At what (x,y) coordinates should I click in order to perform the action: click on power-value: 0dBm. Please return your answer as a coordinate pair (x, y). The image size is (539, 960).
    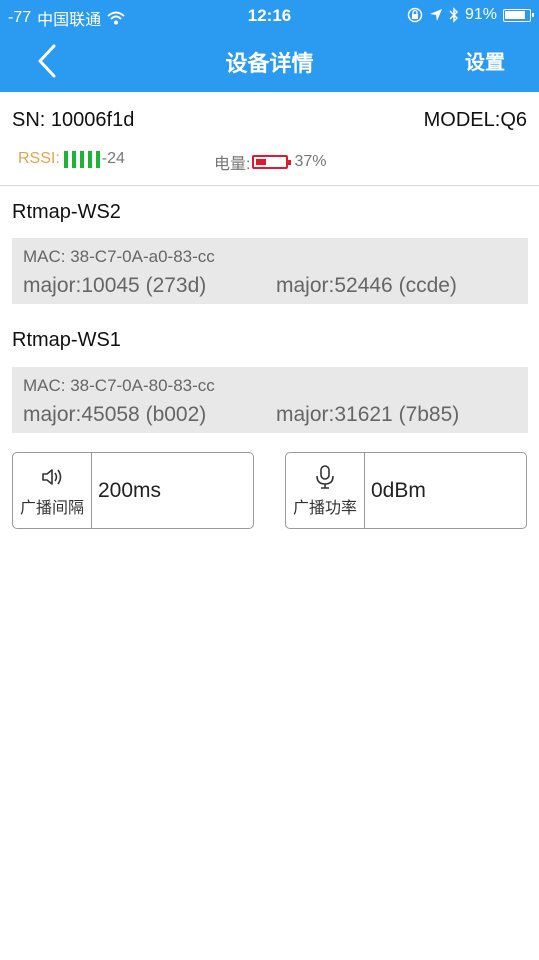
    Looking at the image, I should click on (445, 490).